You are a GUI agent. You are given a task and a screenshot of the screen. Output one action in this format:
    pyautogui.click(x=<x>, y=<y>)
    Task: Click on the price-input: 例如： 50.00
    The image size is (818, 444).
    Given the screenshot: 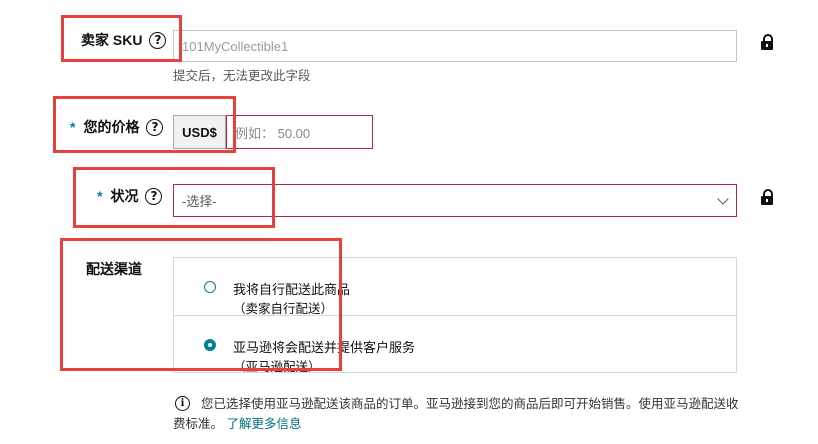 What is the action you would take?
    pyautogui.click(x=299, y=132)
    